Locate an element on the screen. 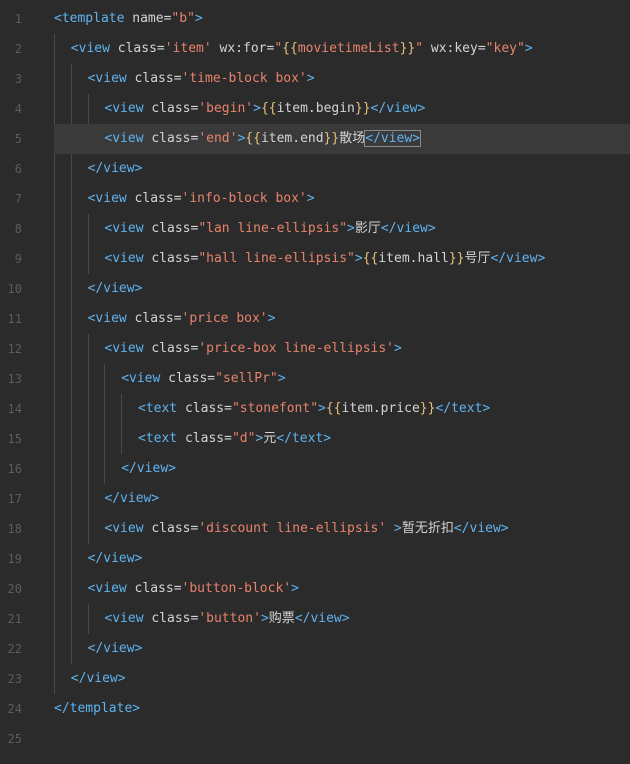 This screenshot has height=764, width=630. code-text: <view class='button'>购票</view> is located at coordinates (226, 619).